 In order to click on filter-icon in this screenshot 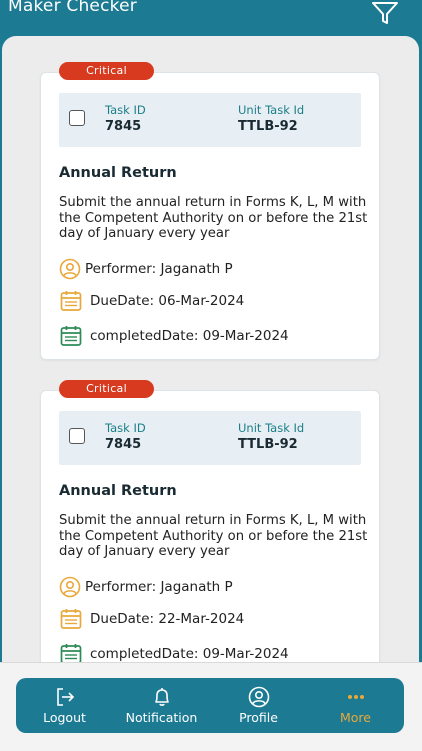, I will do `click(385, 13)`.